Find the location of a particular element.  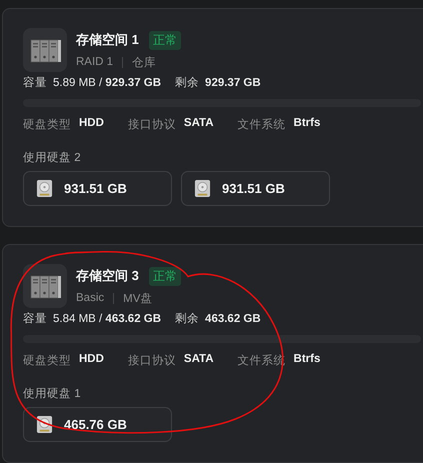

pool-alias: 仓库 is located at coordinates (144, 62).